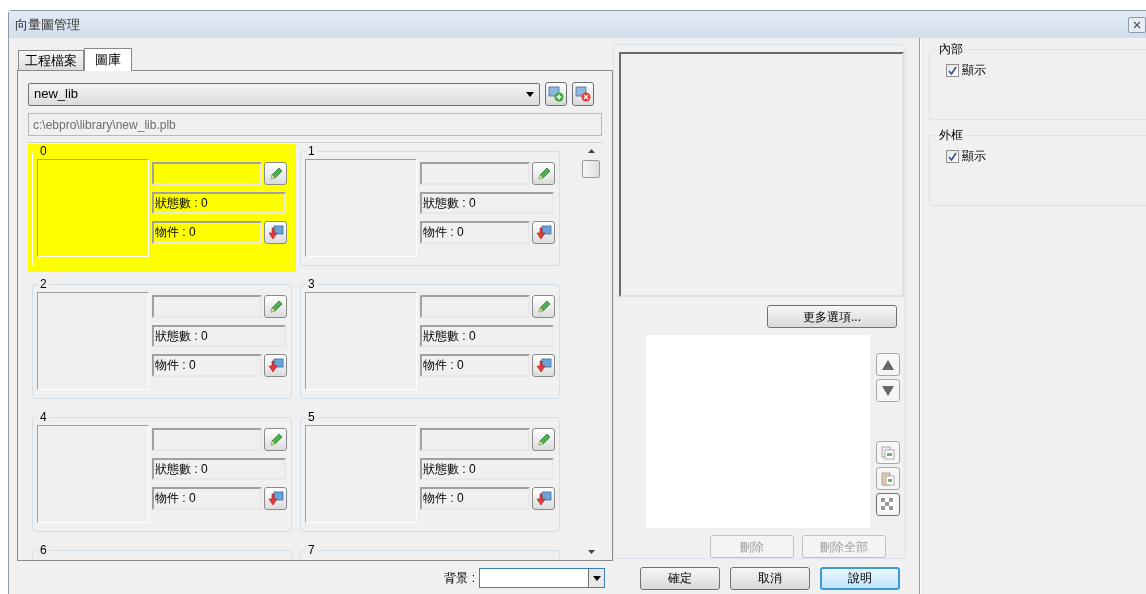 The image size is (1146, 594). Describe the element at coordinates (860, 578) in the screenshot. I see `dialog-button: 說明` at that location.